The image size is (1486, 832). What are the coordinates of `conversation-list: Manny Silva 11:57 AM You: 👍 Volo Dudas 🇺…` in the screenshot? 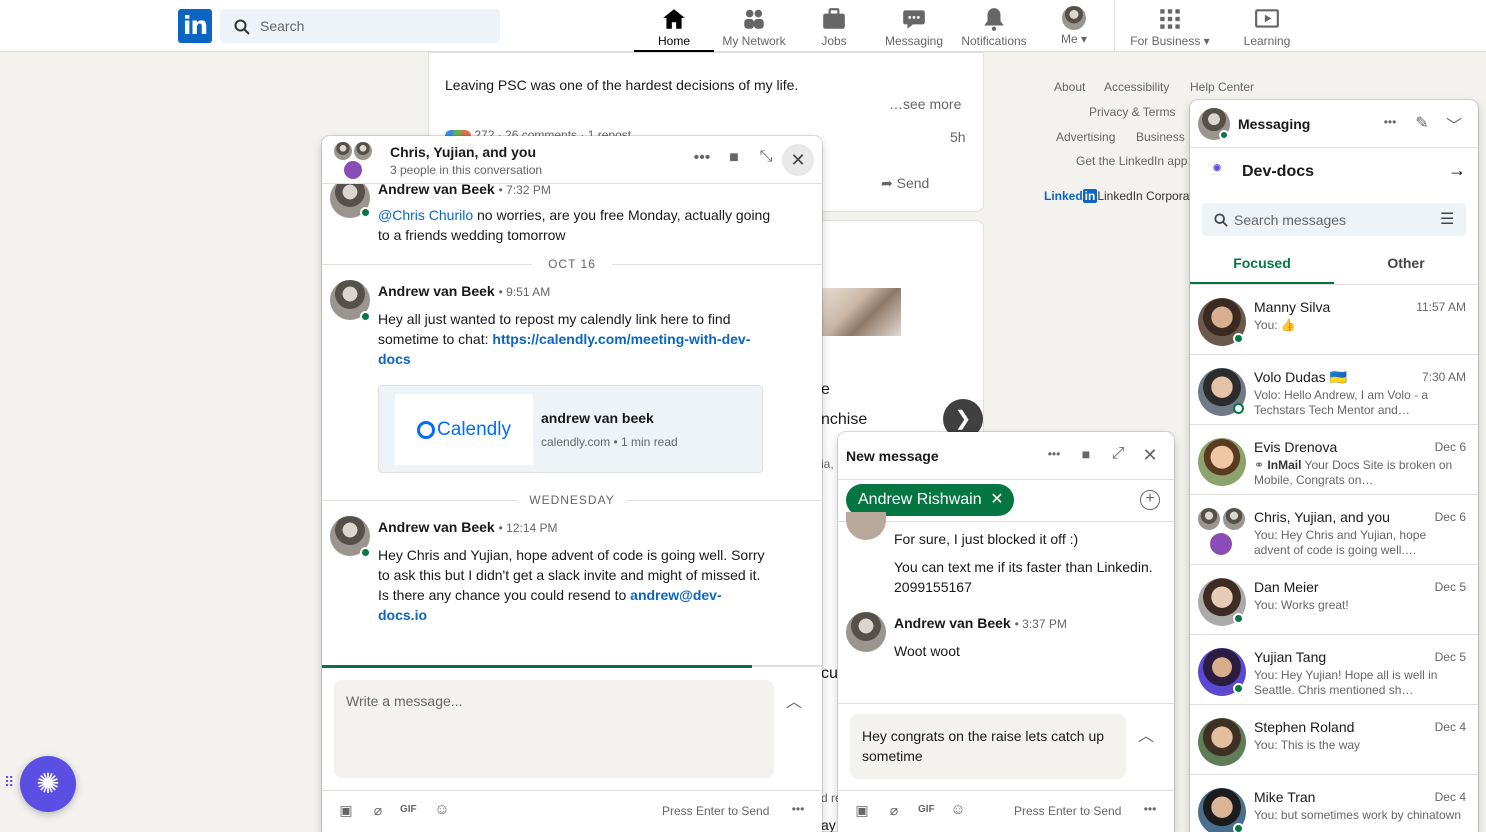 It's located at (1334, 558).